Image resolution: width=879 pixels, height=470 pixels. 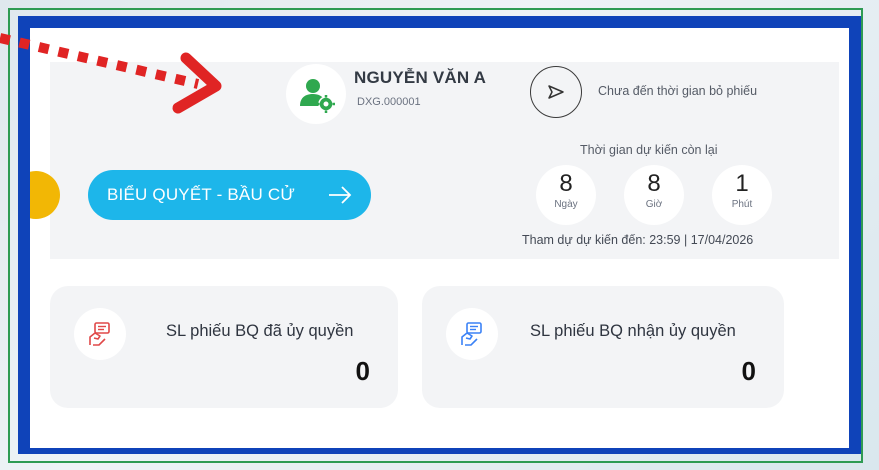 I want to click on user-settings-icon, so click(x=317, y=96).